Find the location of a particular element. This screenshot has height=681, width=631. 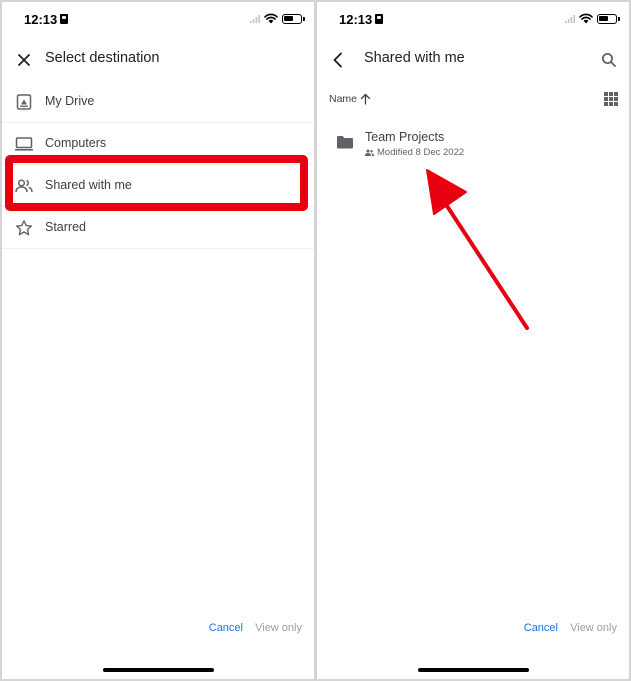

destination-label: Shared with me is located at coordinates (88, 185).